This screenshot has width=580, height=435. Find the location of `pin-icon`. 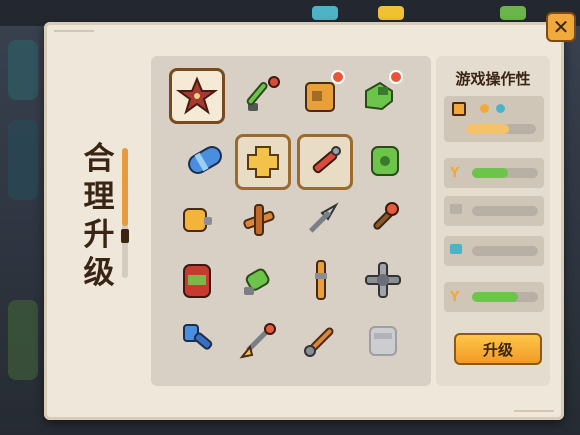

pin-icon is located at coordinates (257, 281).